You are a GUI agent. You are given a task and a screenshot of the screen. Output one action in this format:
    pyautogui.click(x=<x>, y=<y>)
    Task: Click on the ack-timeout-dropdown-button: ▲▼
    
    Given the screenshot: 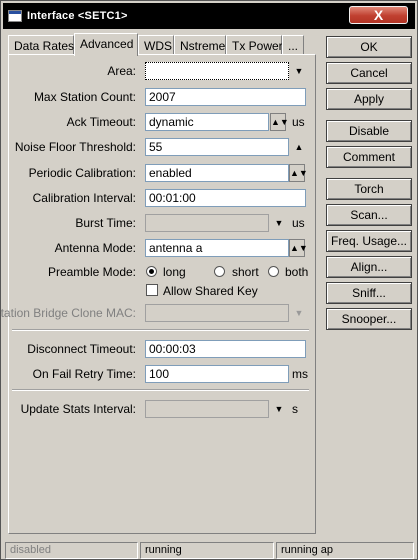 What is the action you would take?
    pyautogui.click(x=279, y=122)
    